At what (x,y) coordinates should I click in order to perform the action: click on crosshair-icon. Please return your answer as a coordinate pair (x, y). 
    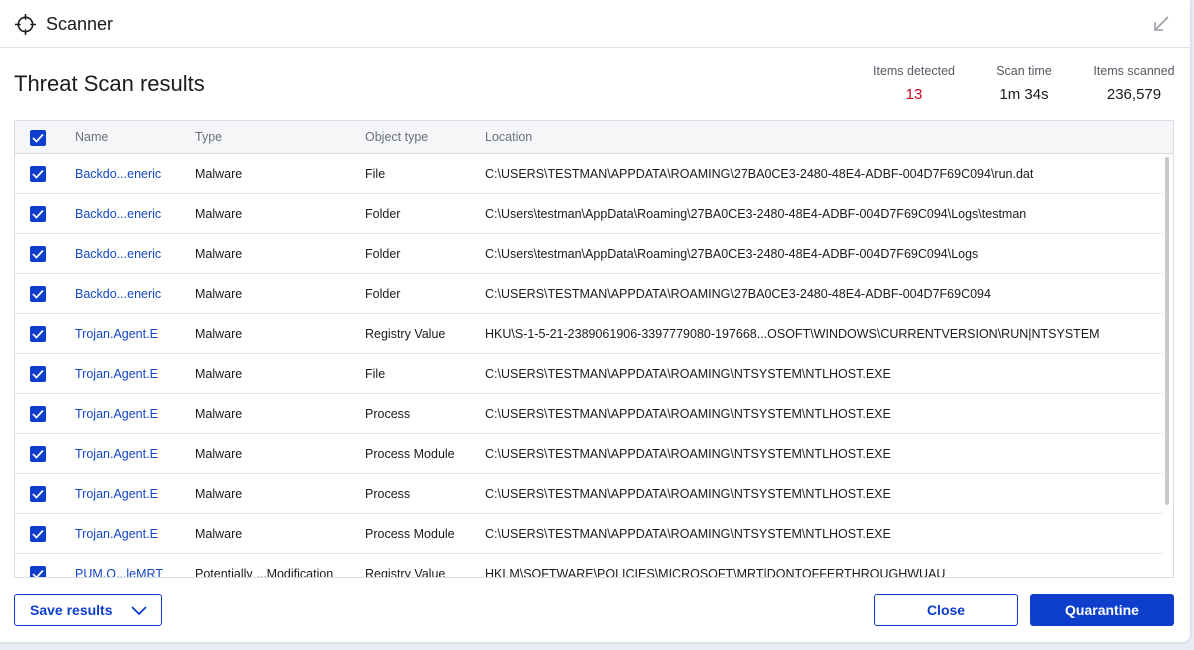
    Looking at the image, I should click on (25, 24).